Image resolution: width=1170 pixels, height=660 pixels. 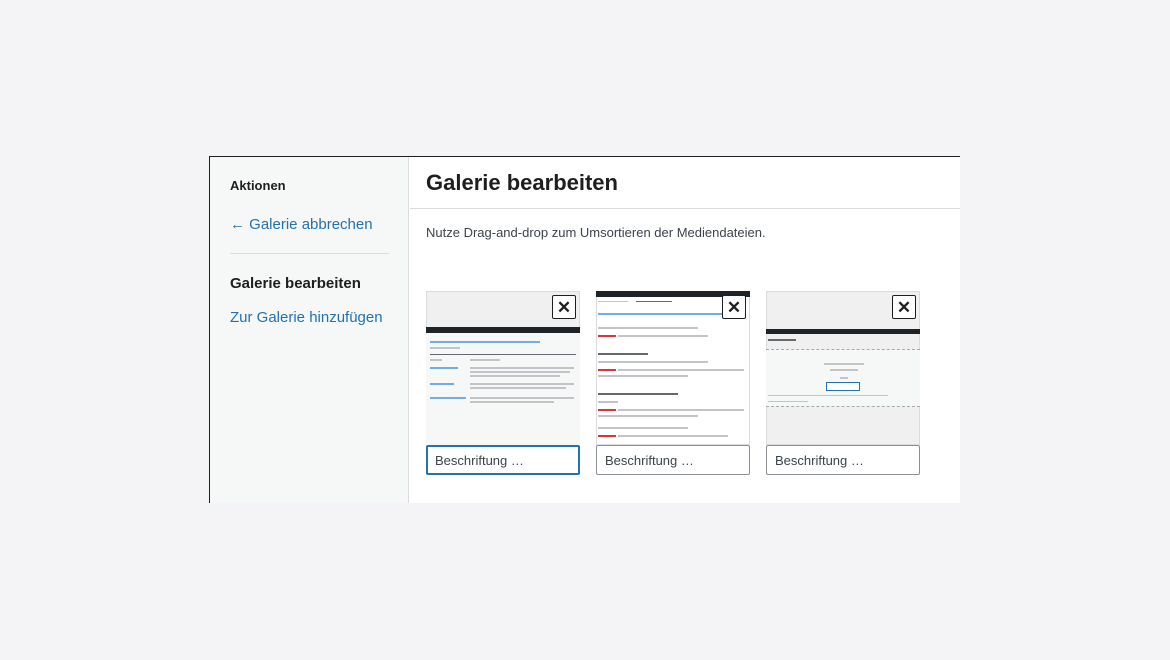 I want to click on sidebar-separator, so click(x=309, y=253).